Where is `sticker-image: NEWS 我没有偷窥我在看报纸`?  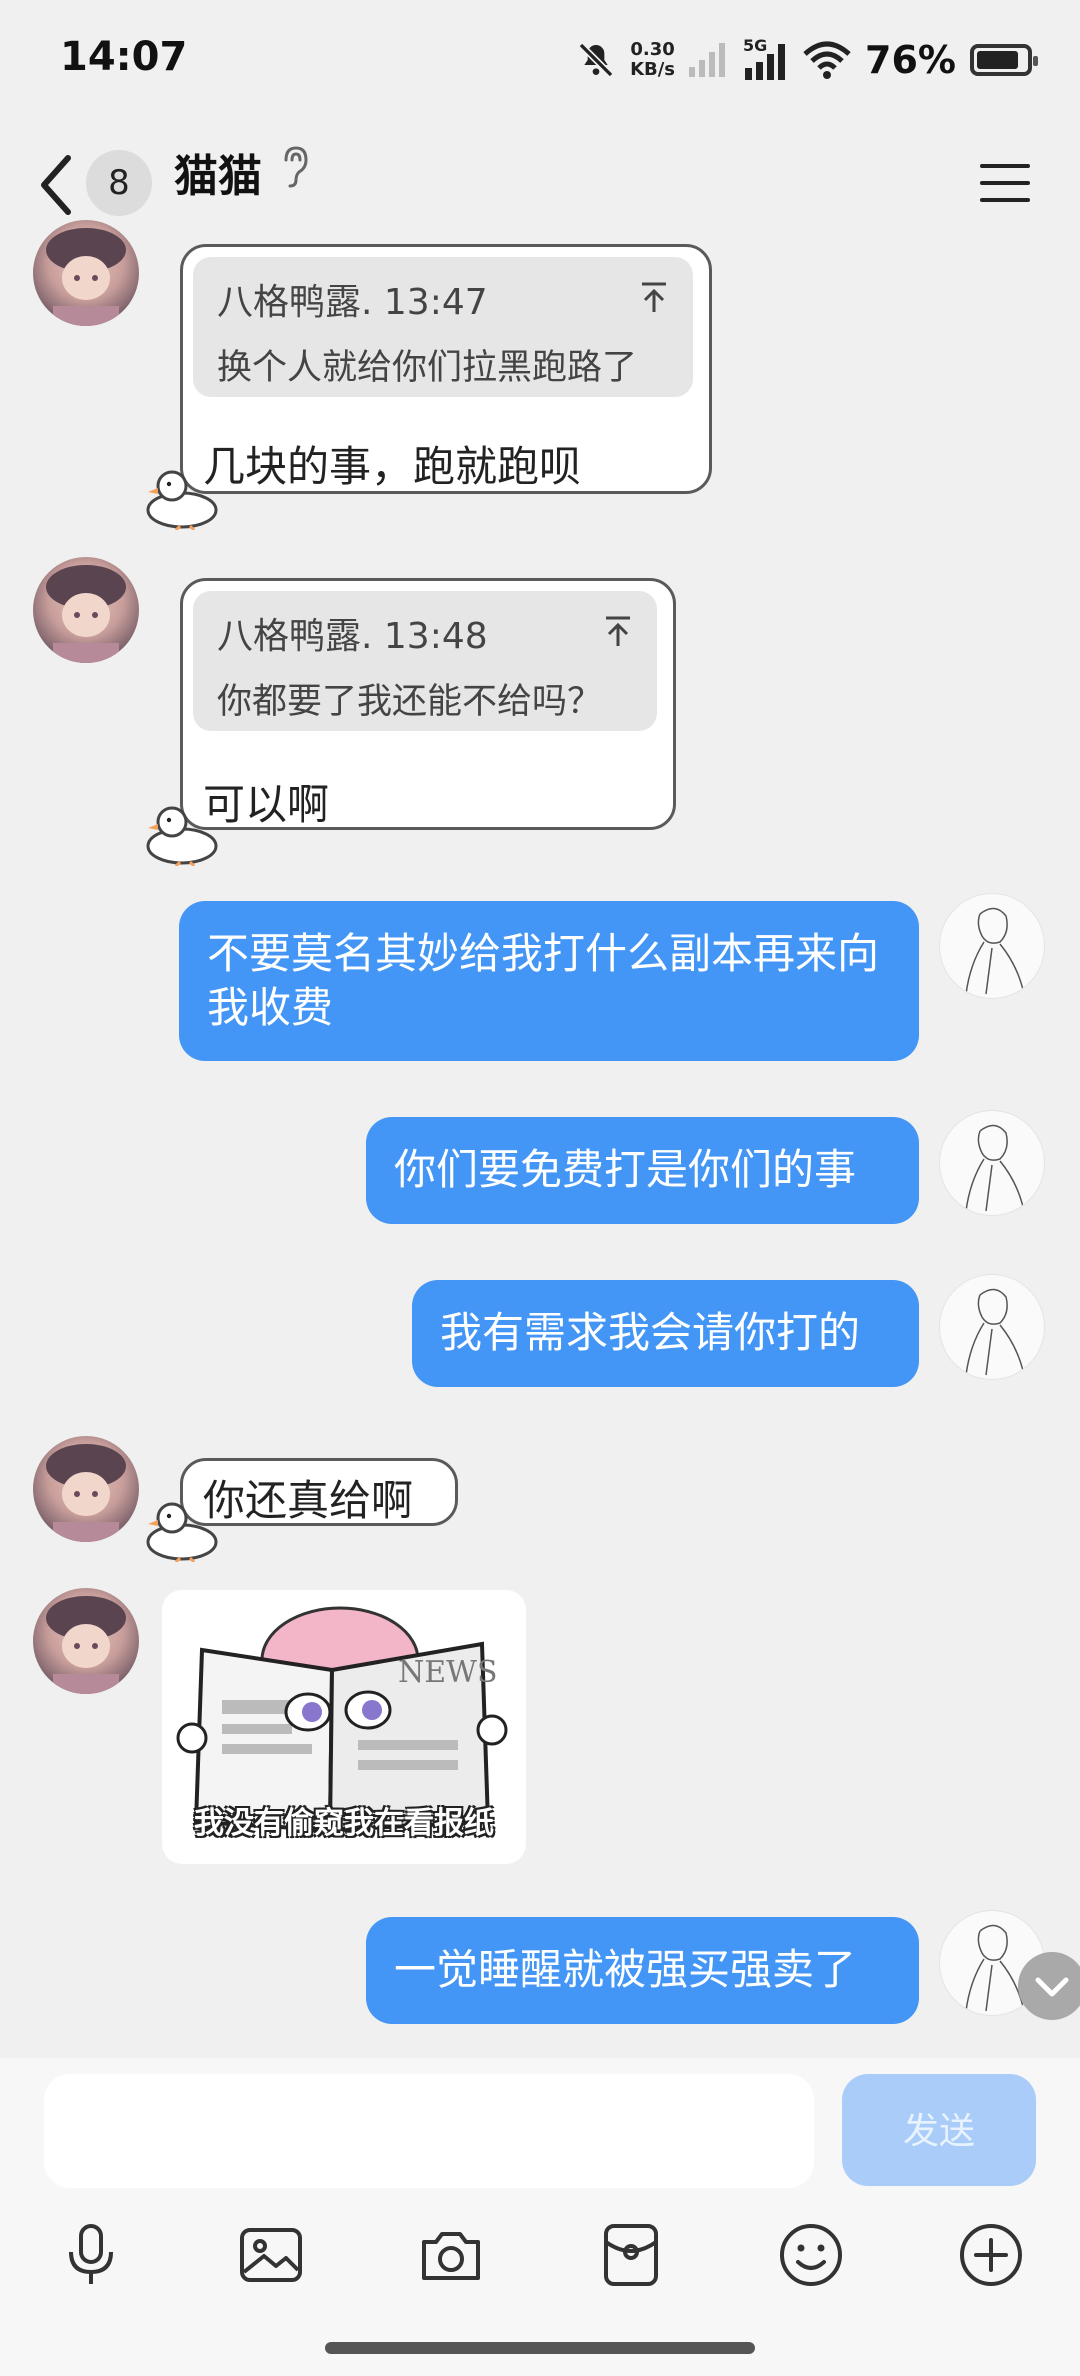
sticker-image: NEWS 我没有偷窥我在看报纸 is located at coordinates (344, 1727).